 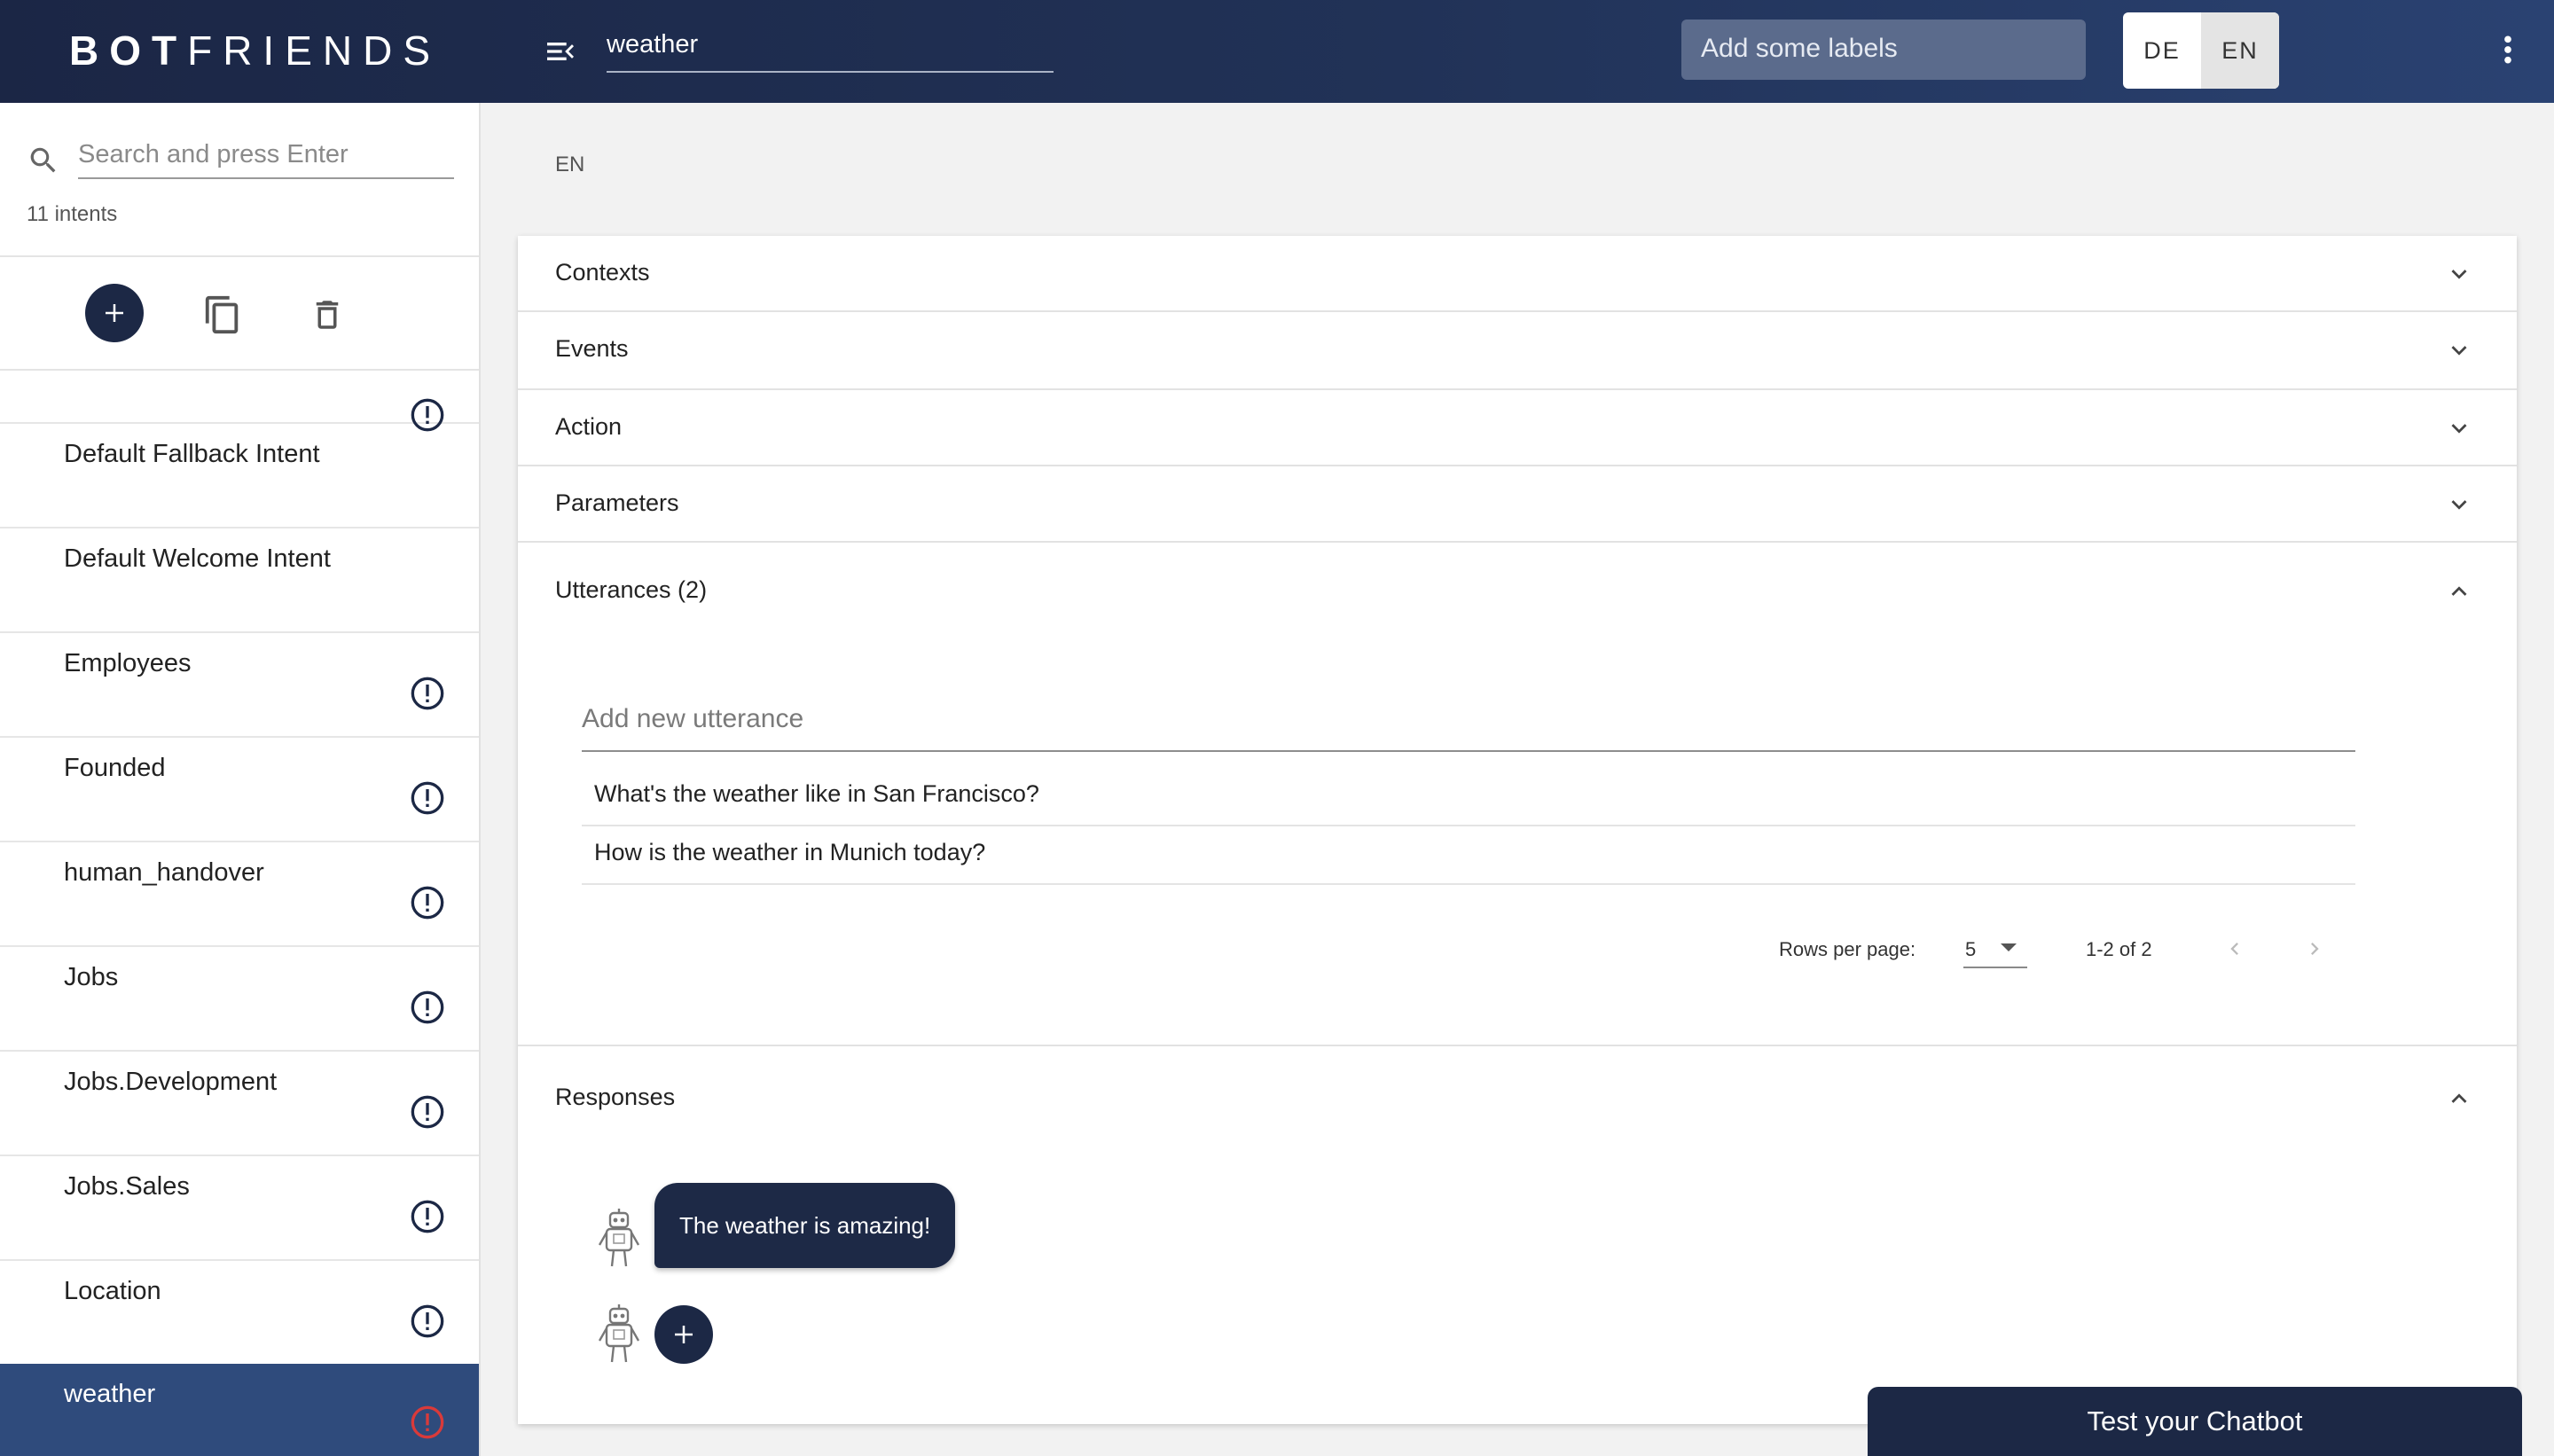 I want to click on list-item: Default Welcome Intent, so click(x=239, y=580).